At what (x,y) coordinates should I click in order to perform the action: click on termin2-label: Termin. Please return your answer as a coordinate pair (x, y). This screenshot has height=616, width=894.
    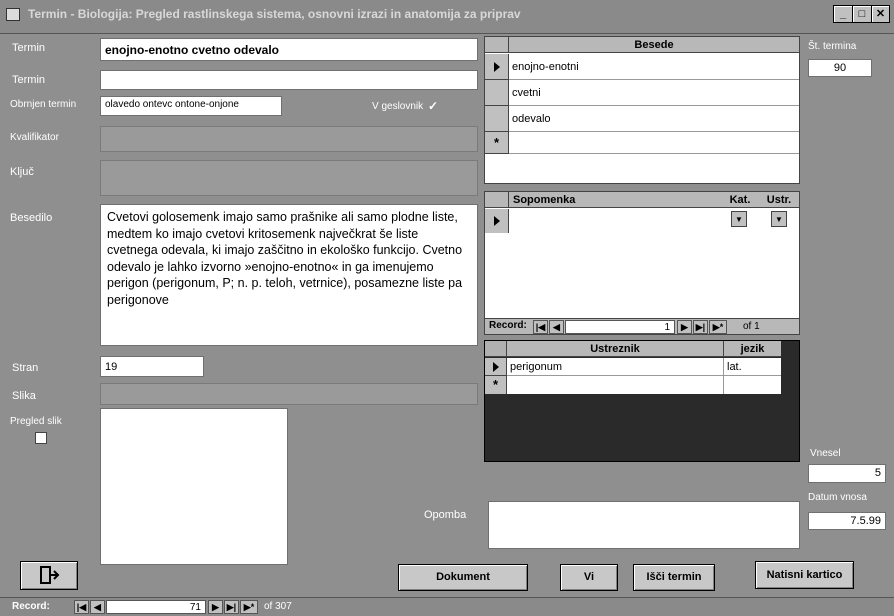
    Looking at the image, I should click on (29, 80).